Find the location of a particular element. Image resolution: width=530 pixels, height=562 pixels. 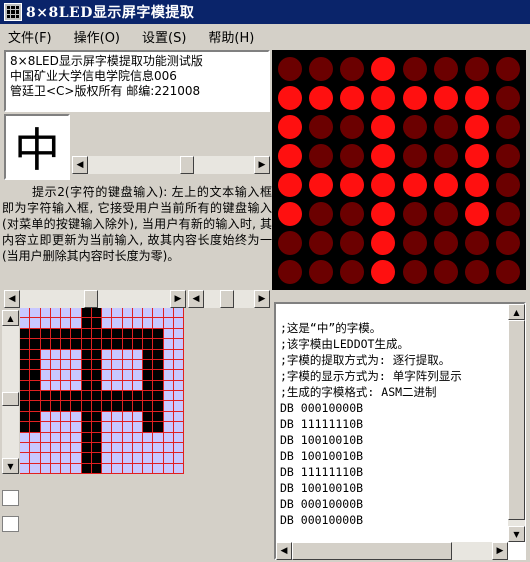

side-box is located at coordinates (10, 498).